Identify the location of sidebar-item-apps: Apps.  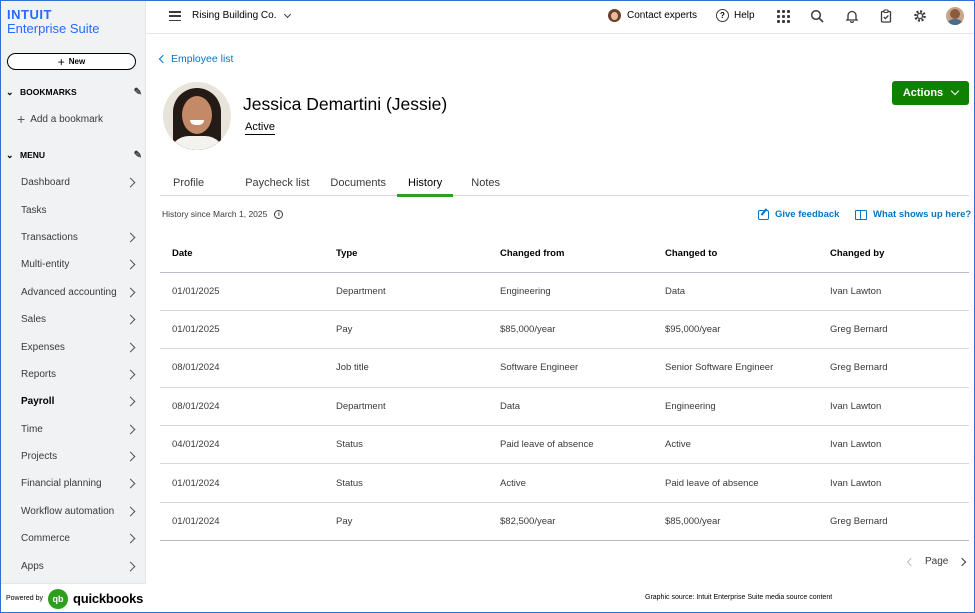
(73, 565).